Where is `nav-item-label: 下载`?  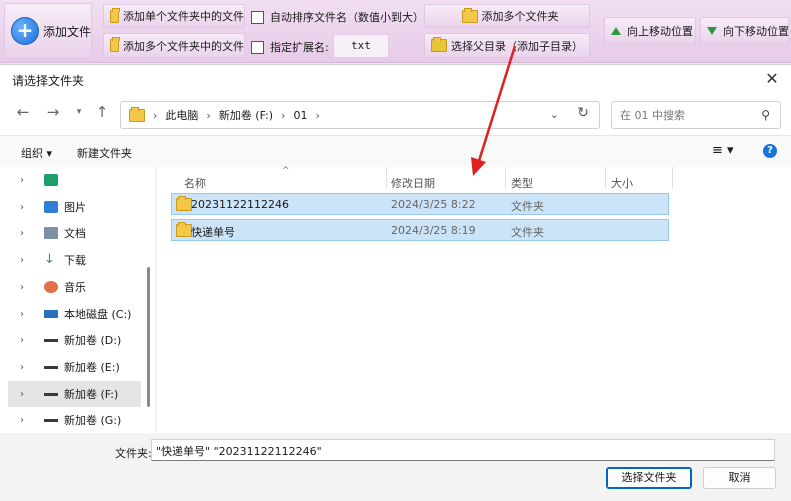 nav-item-label: 下载 is located at coordinates (75, 260).